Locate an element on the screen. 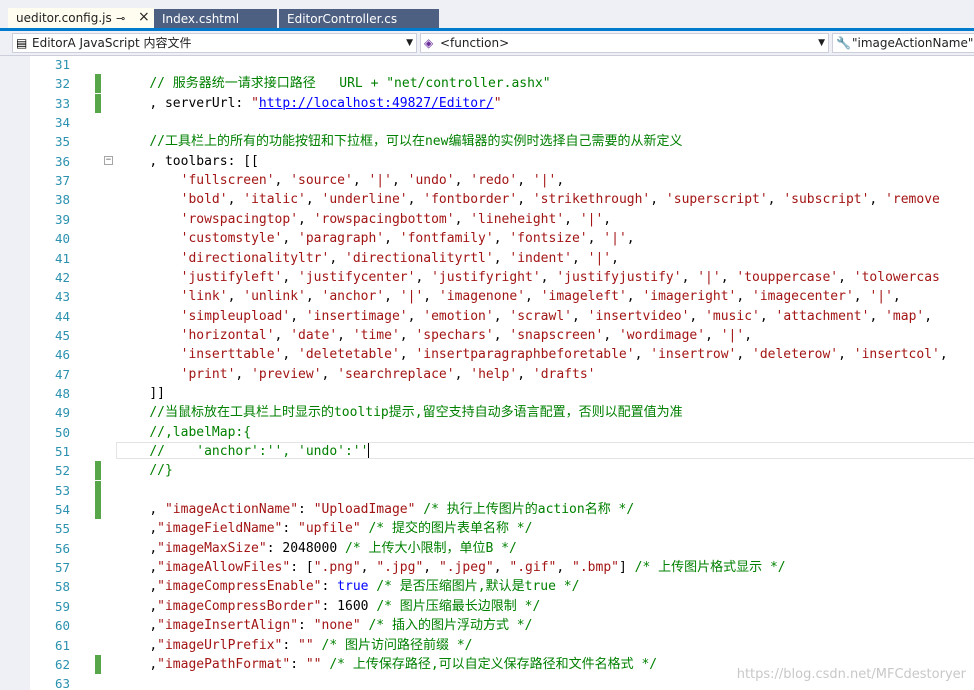 The height and width of the screenshot is (690, 974). scope-dropdown: ◈ <function> ▼ is located at coordinates (624, 43).